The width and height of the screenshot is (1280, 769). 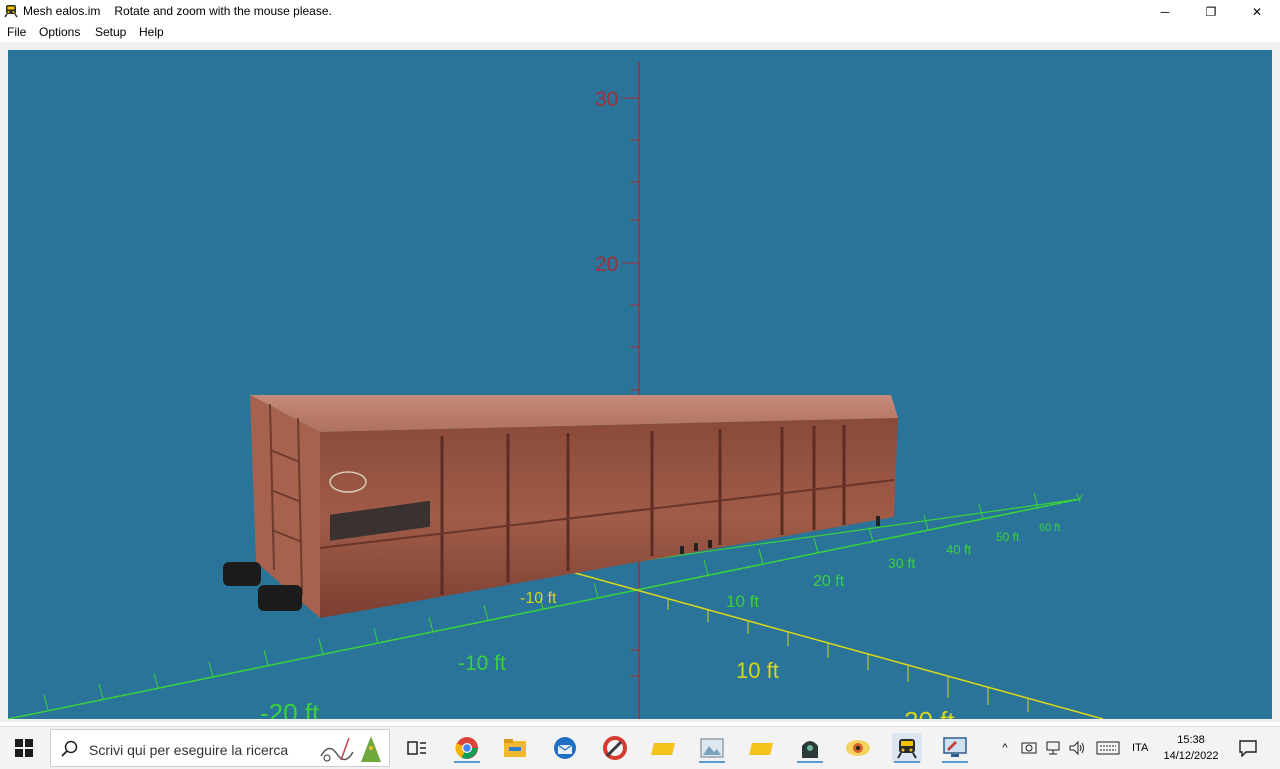 I want to click on ccleaner-icon, so click(x=615, y=748).